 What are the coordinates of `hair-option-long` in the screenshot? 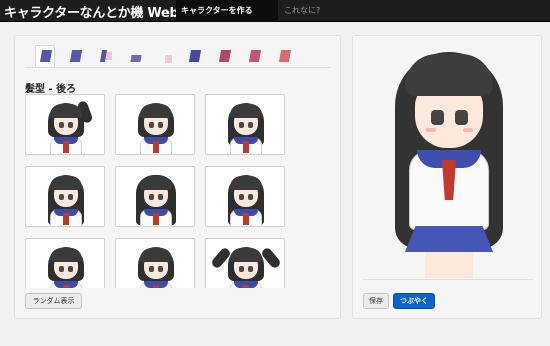 It's located at (245, 196).